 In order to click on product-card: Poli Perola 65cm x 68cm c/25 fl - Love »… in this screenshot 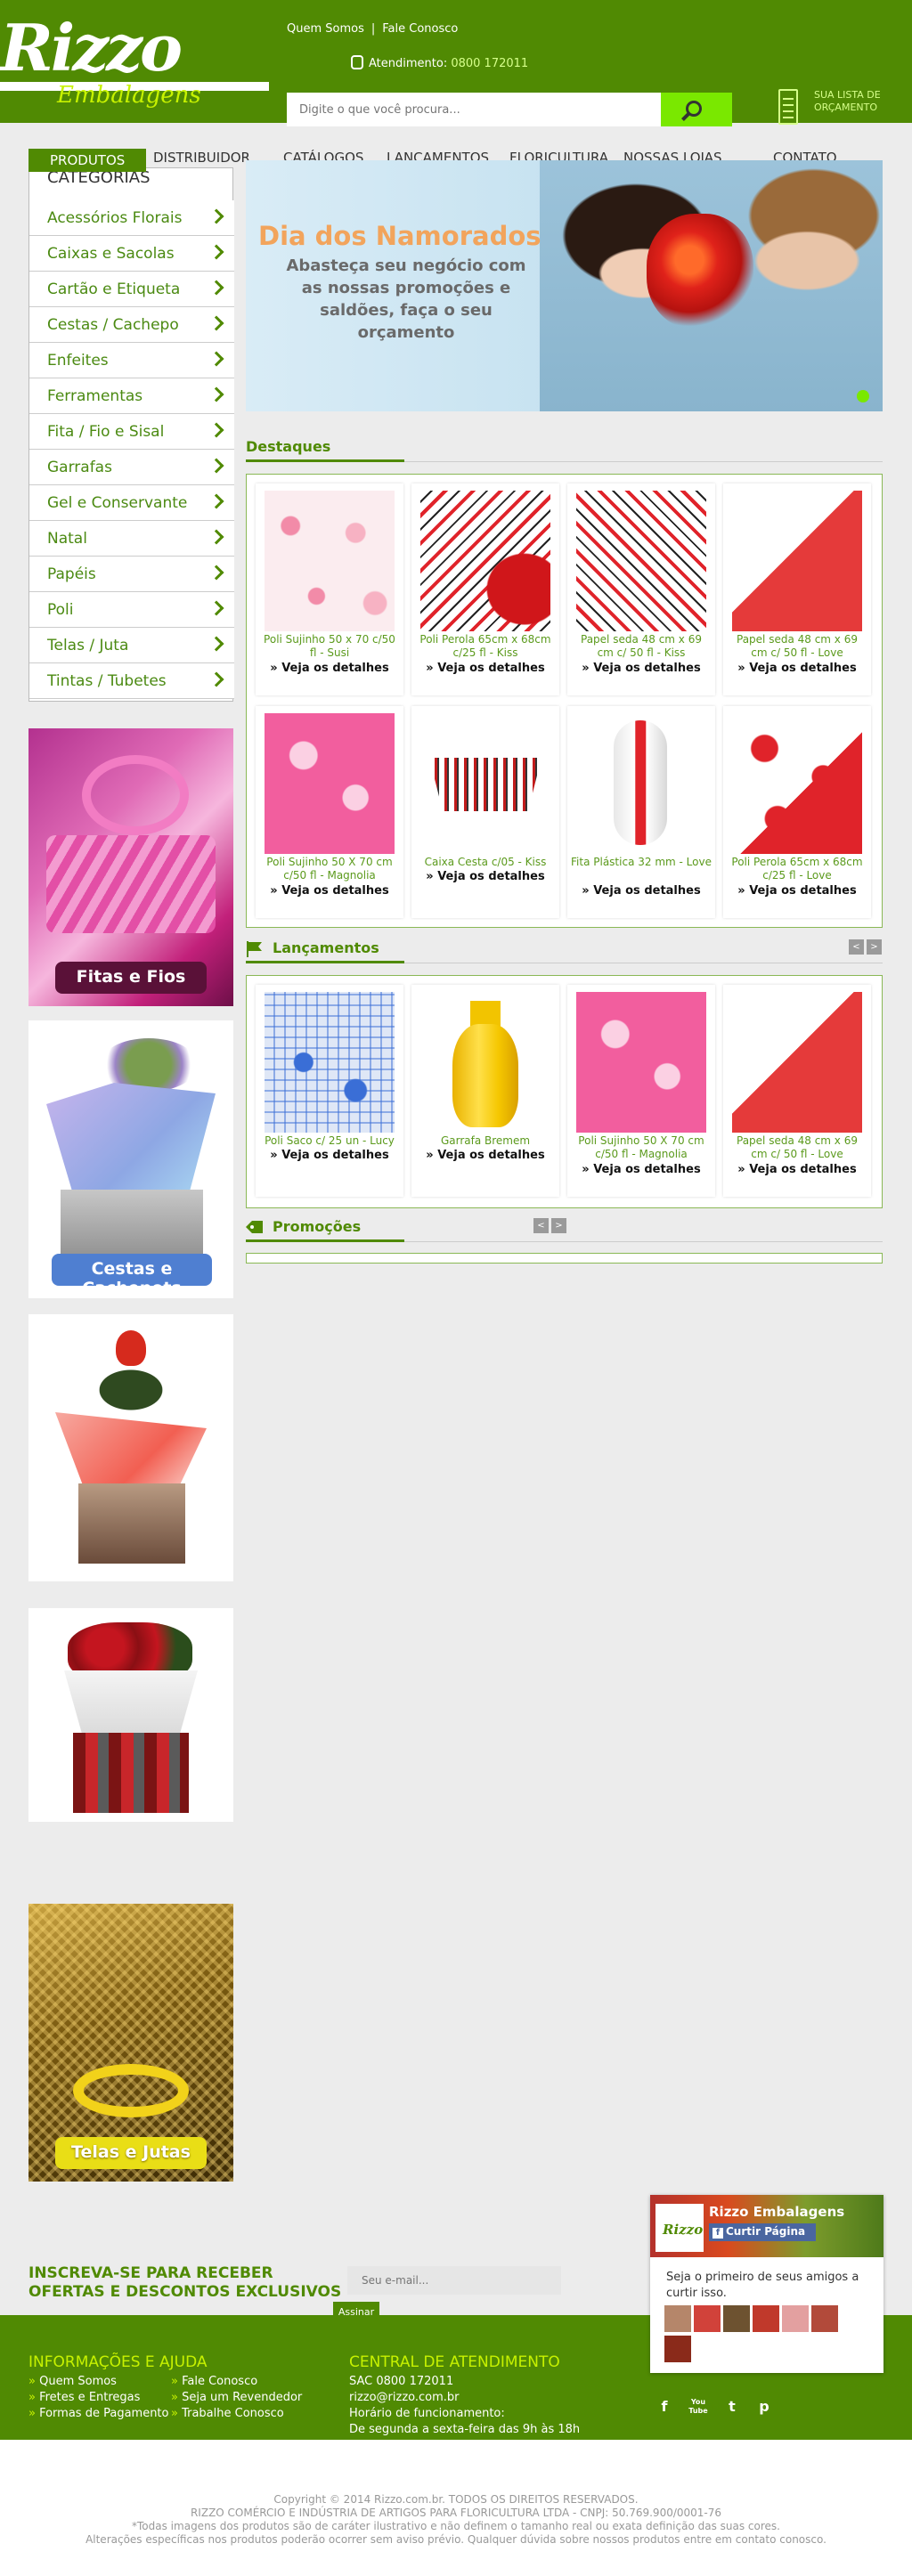, I will do `click(797, 812)`.